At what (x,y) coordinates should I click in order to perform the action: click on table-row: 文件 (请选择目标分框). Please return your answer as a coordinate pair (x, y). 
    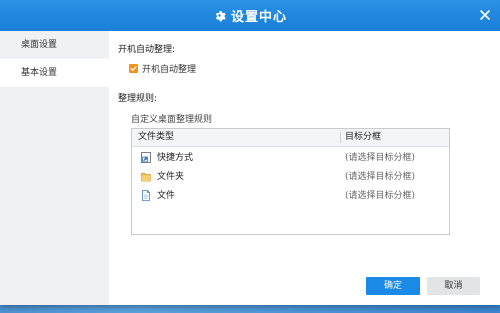
    Looking at the image, I should click on (290, 196).